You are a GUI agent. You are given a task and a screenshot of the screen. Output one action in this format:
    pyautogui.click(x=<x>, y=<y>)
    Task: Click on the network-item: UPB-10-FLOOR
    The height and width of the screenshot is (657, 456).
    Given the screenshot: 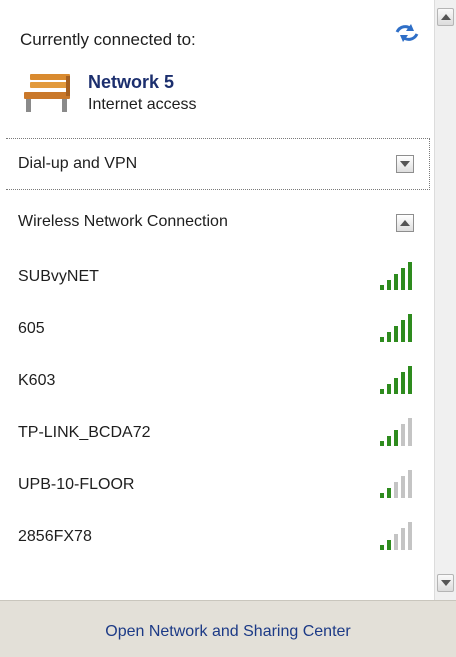 What is the action you would take?
    pyautogui.click(x=217, y=486)
    